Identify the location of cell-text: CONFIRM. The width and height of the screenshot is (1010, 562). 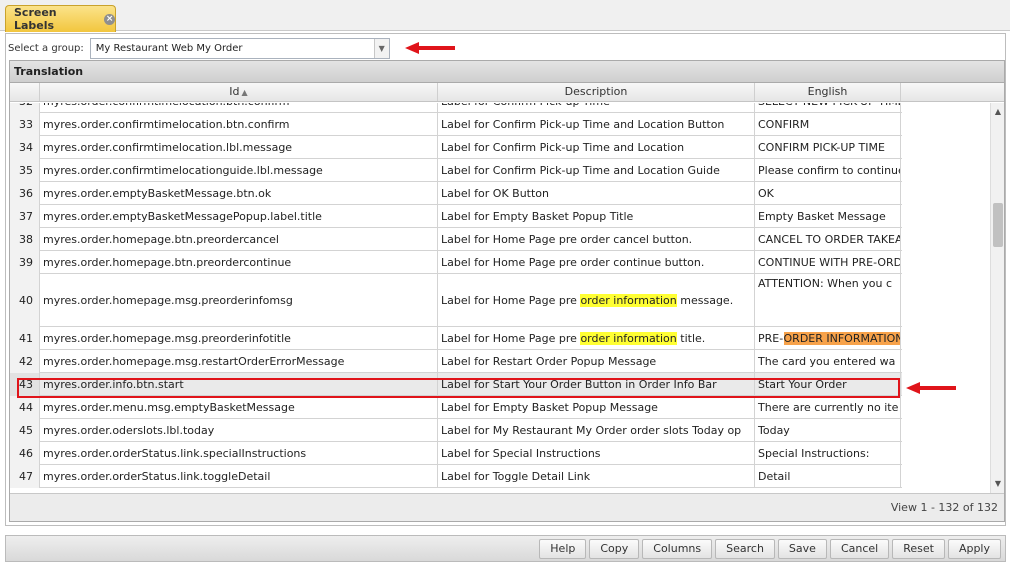
(784, 124).